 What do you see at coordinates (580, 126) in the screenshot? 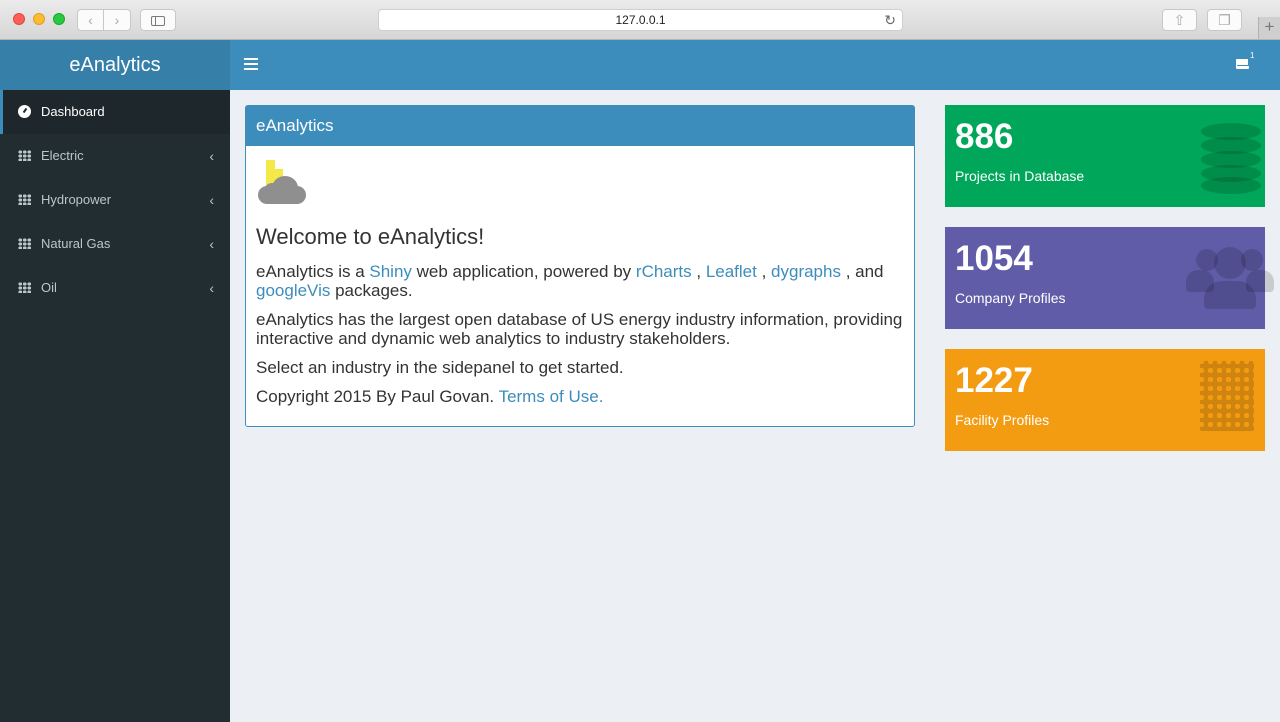
I see `box-title: eAnalytics` at bounding box center [580, 126].